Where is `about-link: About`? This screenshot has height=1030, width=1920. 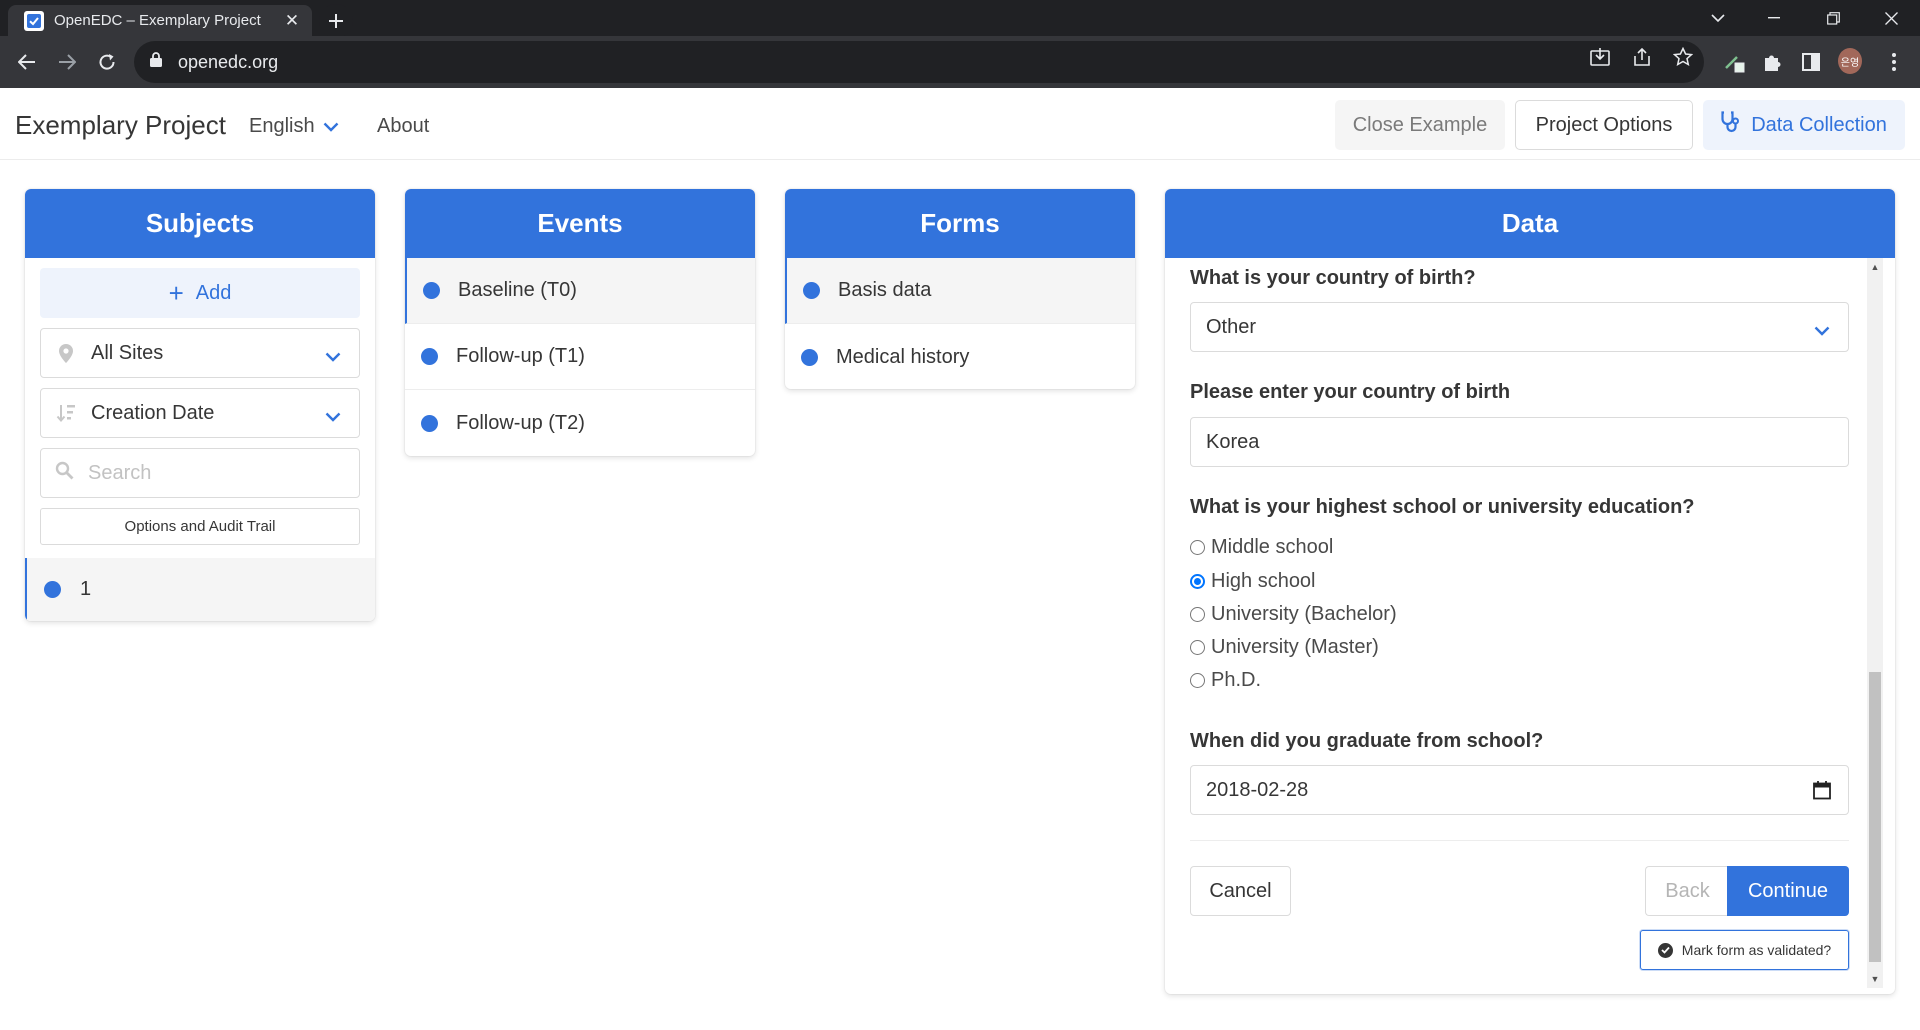
about-link: About is located at coordinates (403, 126).